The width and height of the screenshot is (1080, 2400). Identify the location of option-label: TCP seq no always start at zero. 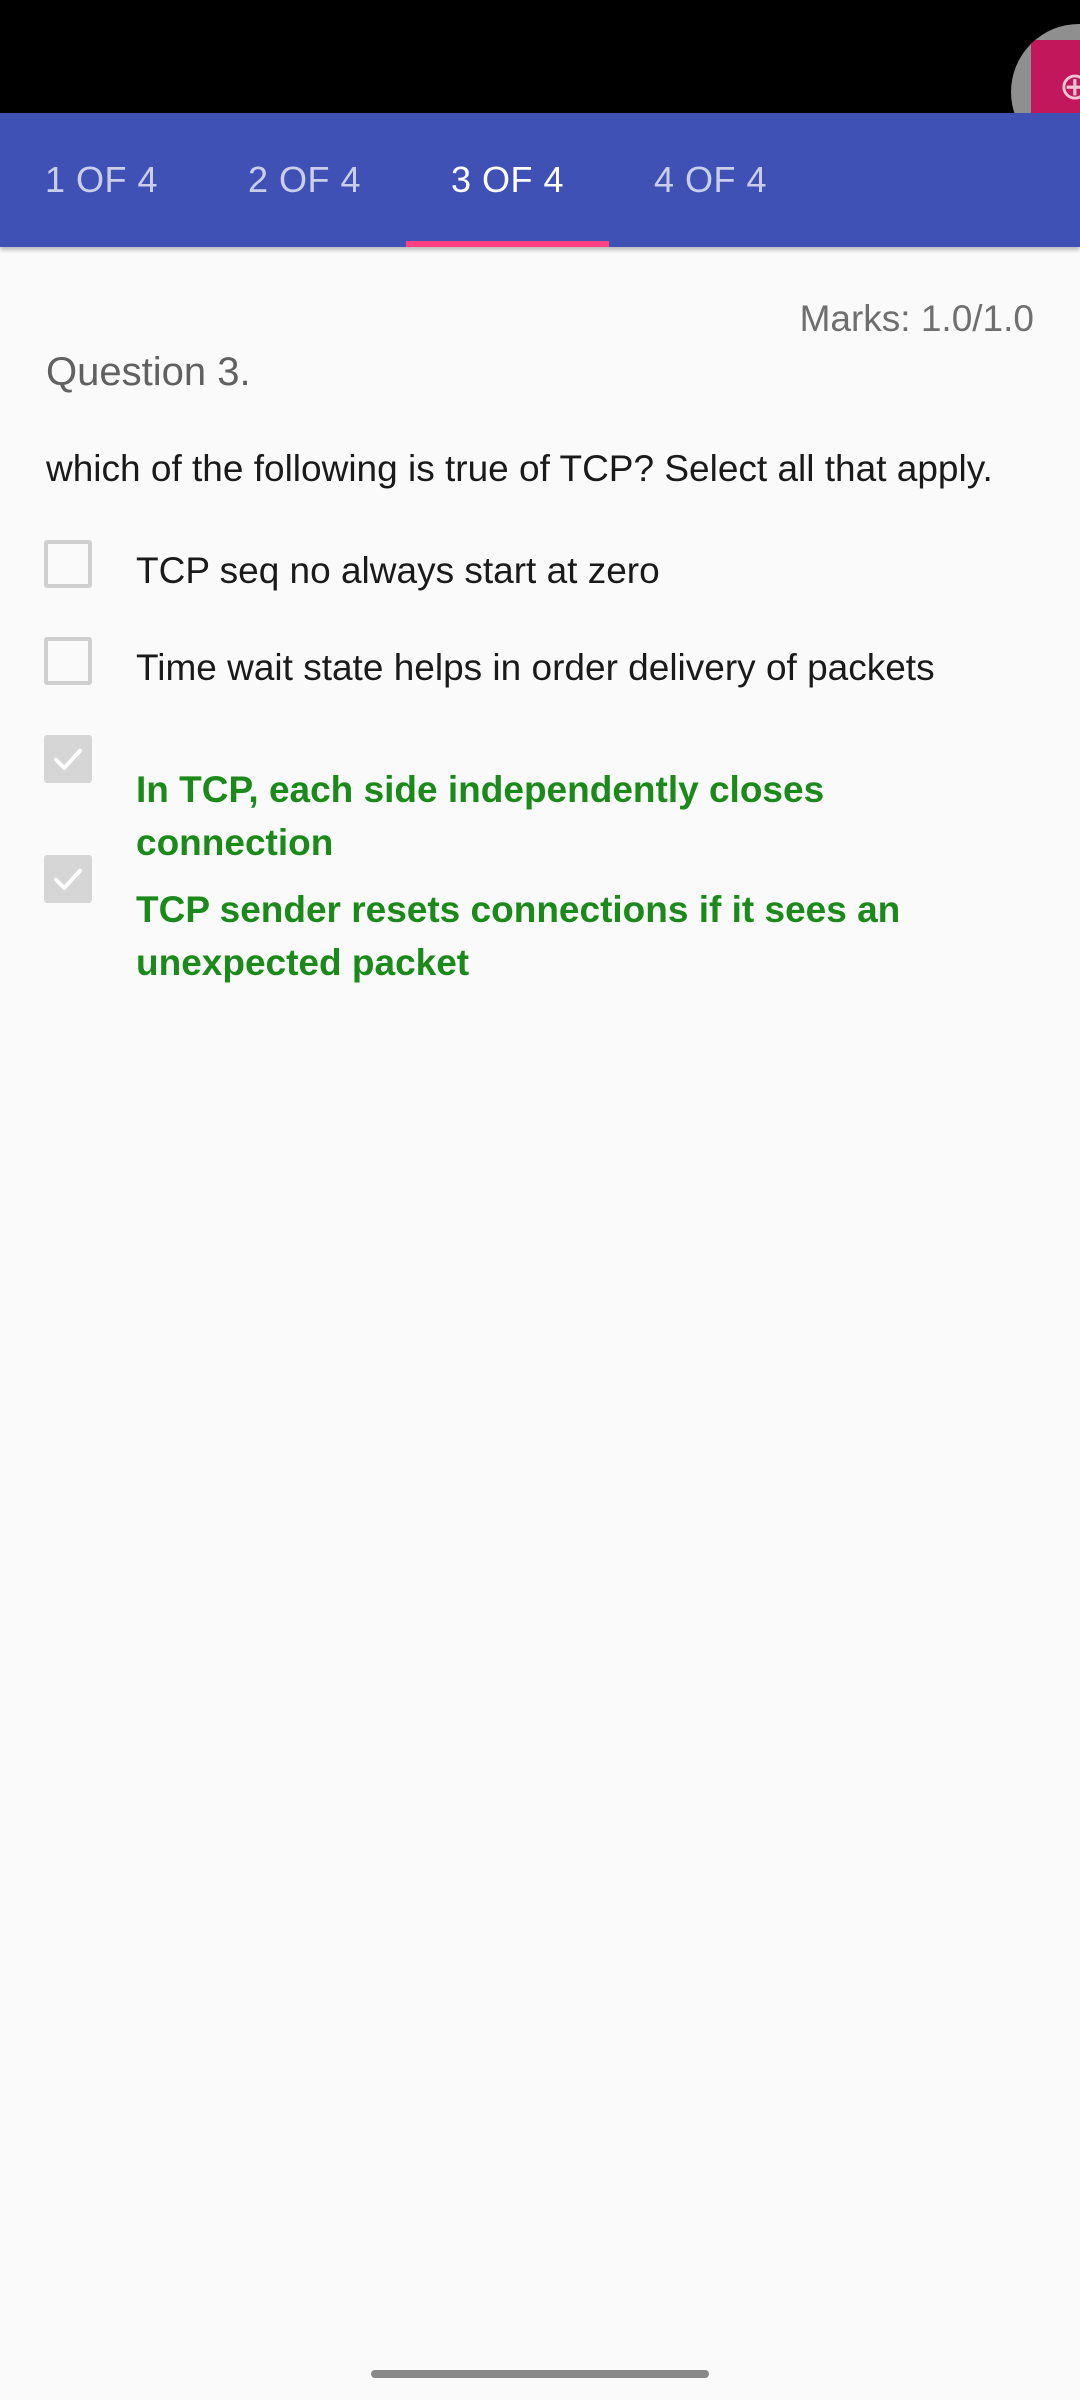
(398, 570).